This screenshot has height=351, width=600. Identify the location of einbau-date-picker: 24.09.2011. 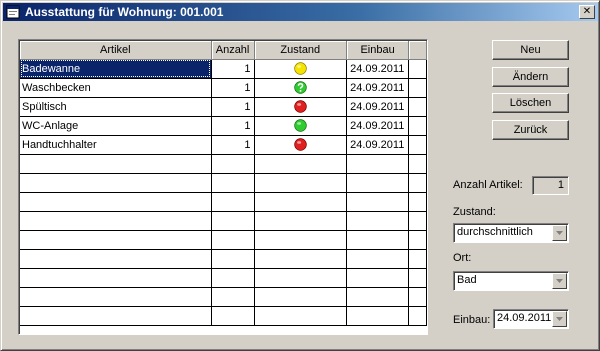
(531, 319).